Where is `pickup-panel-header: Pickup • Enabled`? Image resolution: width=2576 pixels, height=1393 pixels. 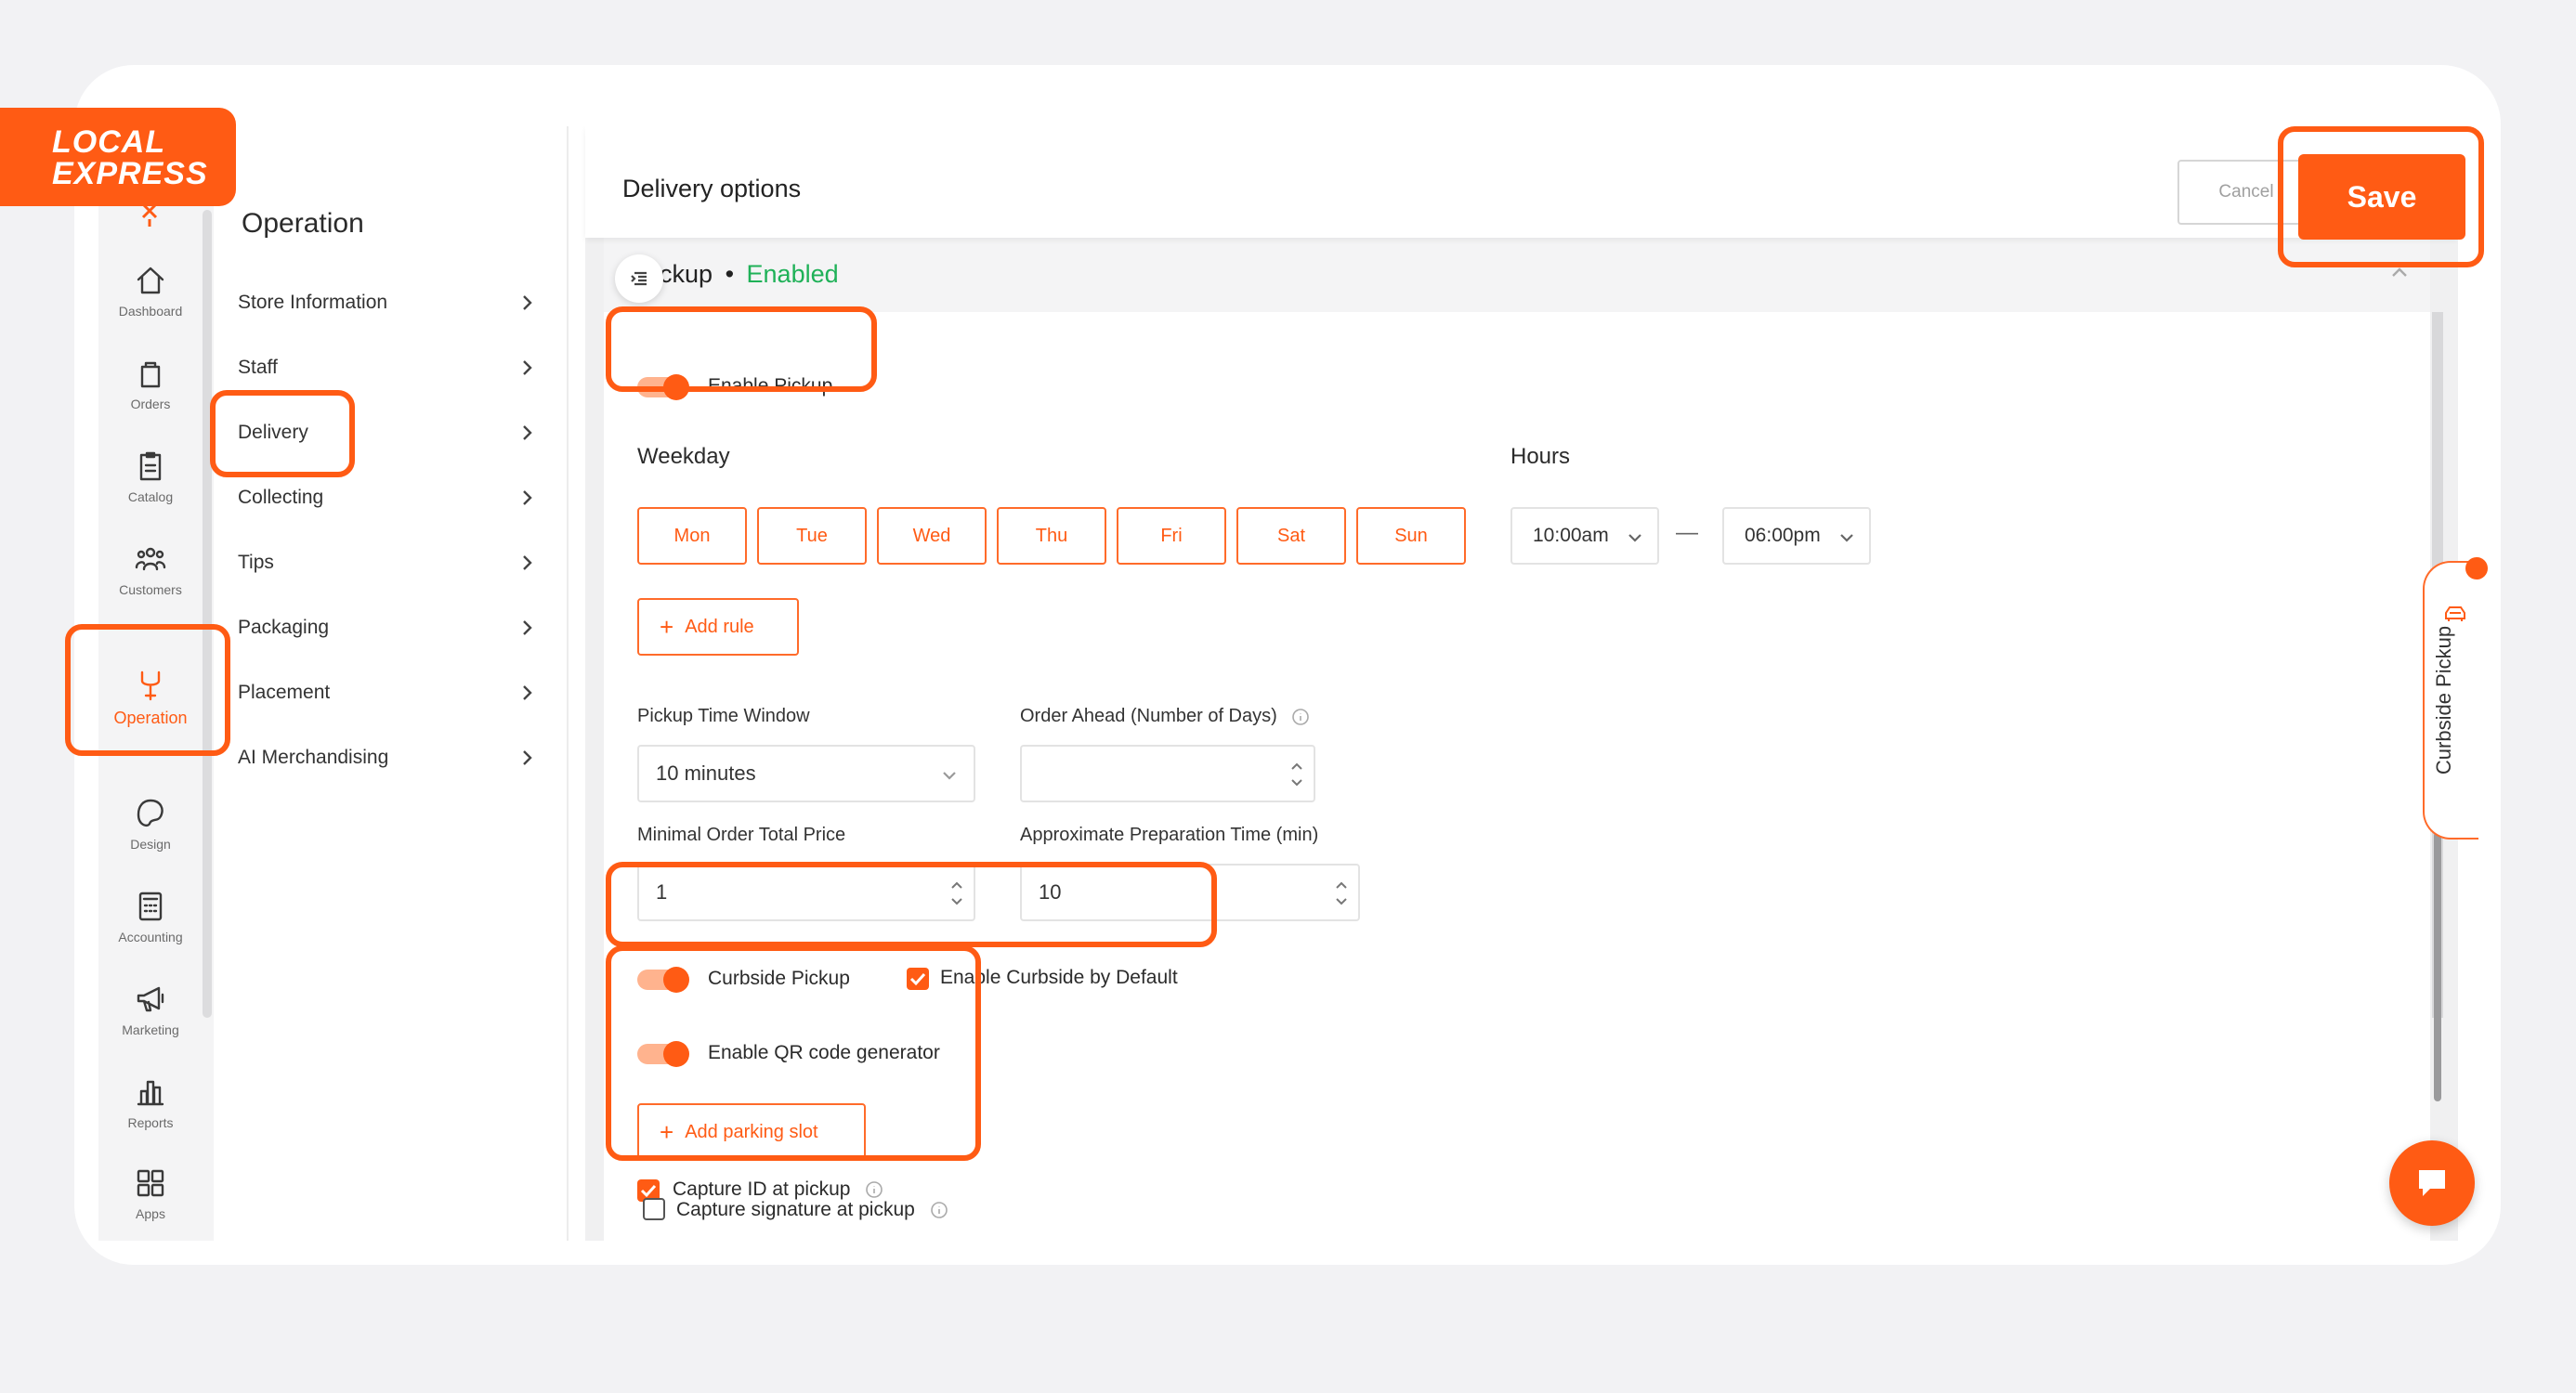
pickup-panel-header: Pickup • Enabled is located at coordinates (1517, 275).